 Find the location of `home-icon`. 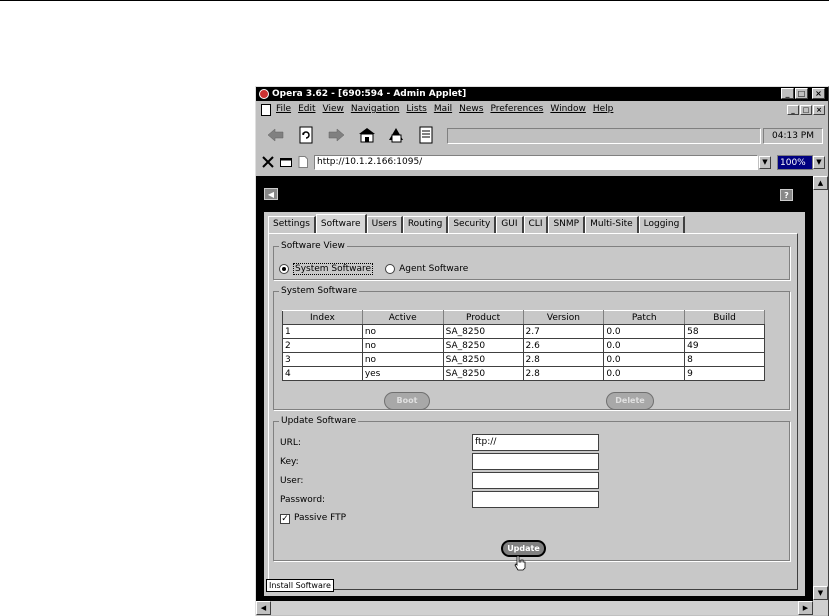

home-icon is located at coordinates (367, 135).